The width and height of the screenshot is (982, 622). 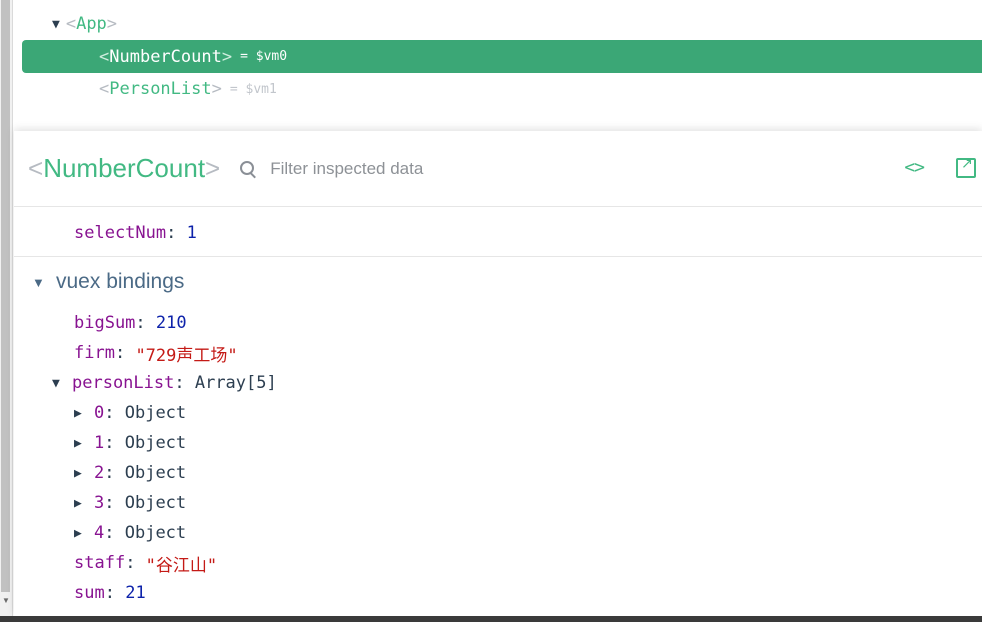 What do you see at coordinates (124, 168) in the screenshot?
I see `inspected-component-title: <NumberCount>` at bounding box center [124, 168].